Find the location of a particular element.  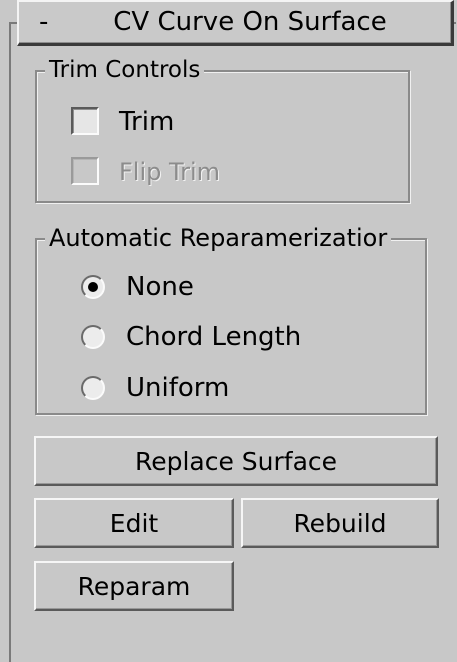

flip-trim-checkbox is located at coordinates (85, 171).